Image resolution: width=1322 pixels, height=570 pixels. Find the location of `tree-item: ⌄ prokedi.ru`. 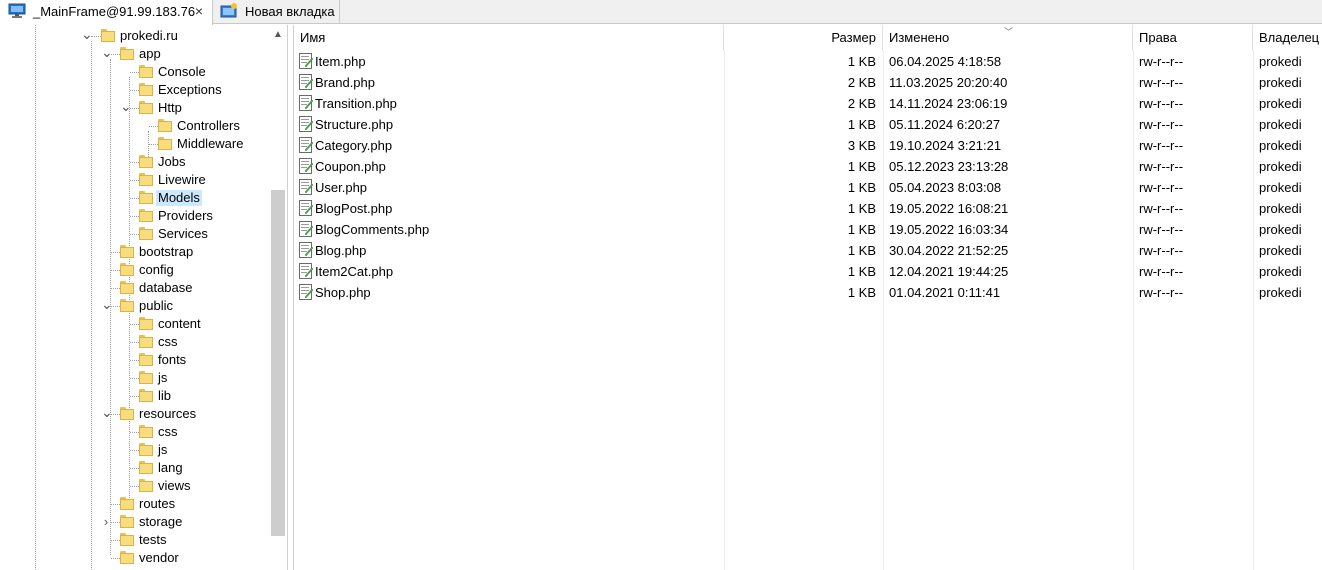

tree-item: ⌄ prokedi.ru is located at coordinates (134, 36).